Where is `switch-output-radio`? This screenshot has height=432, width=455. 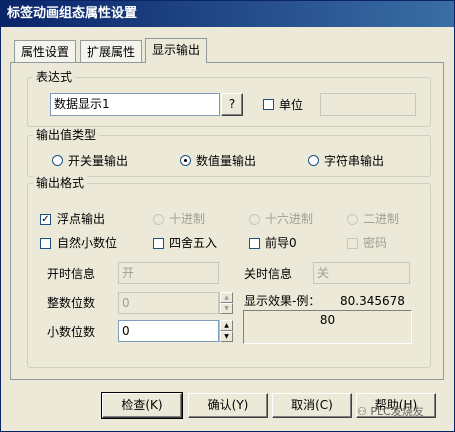 switch-output-radio is located at coordinates (57, 160).